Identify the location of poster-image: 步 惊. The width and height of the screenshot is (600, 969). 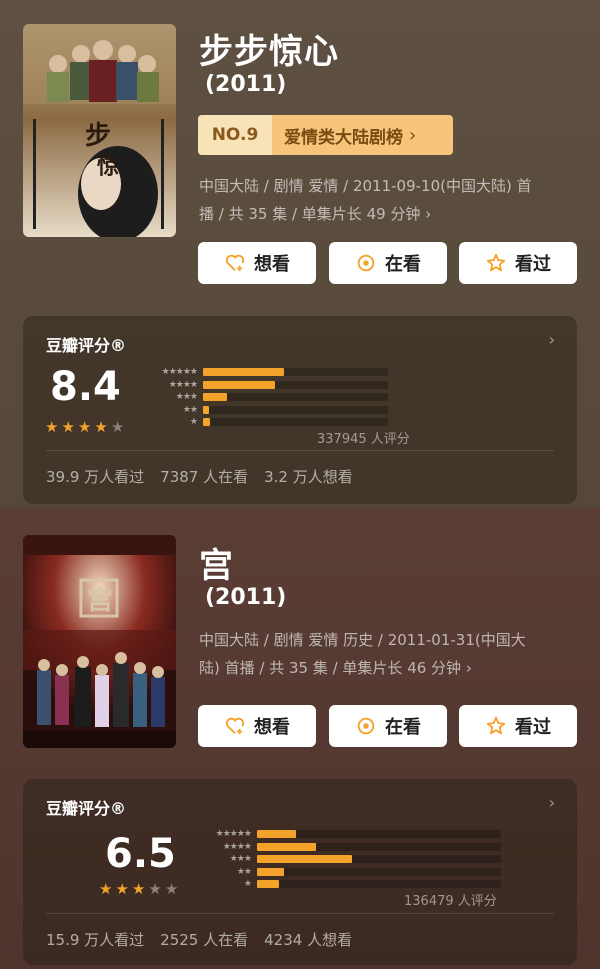
(99, 130).